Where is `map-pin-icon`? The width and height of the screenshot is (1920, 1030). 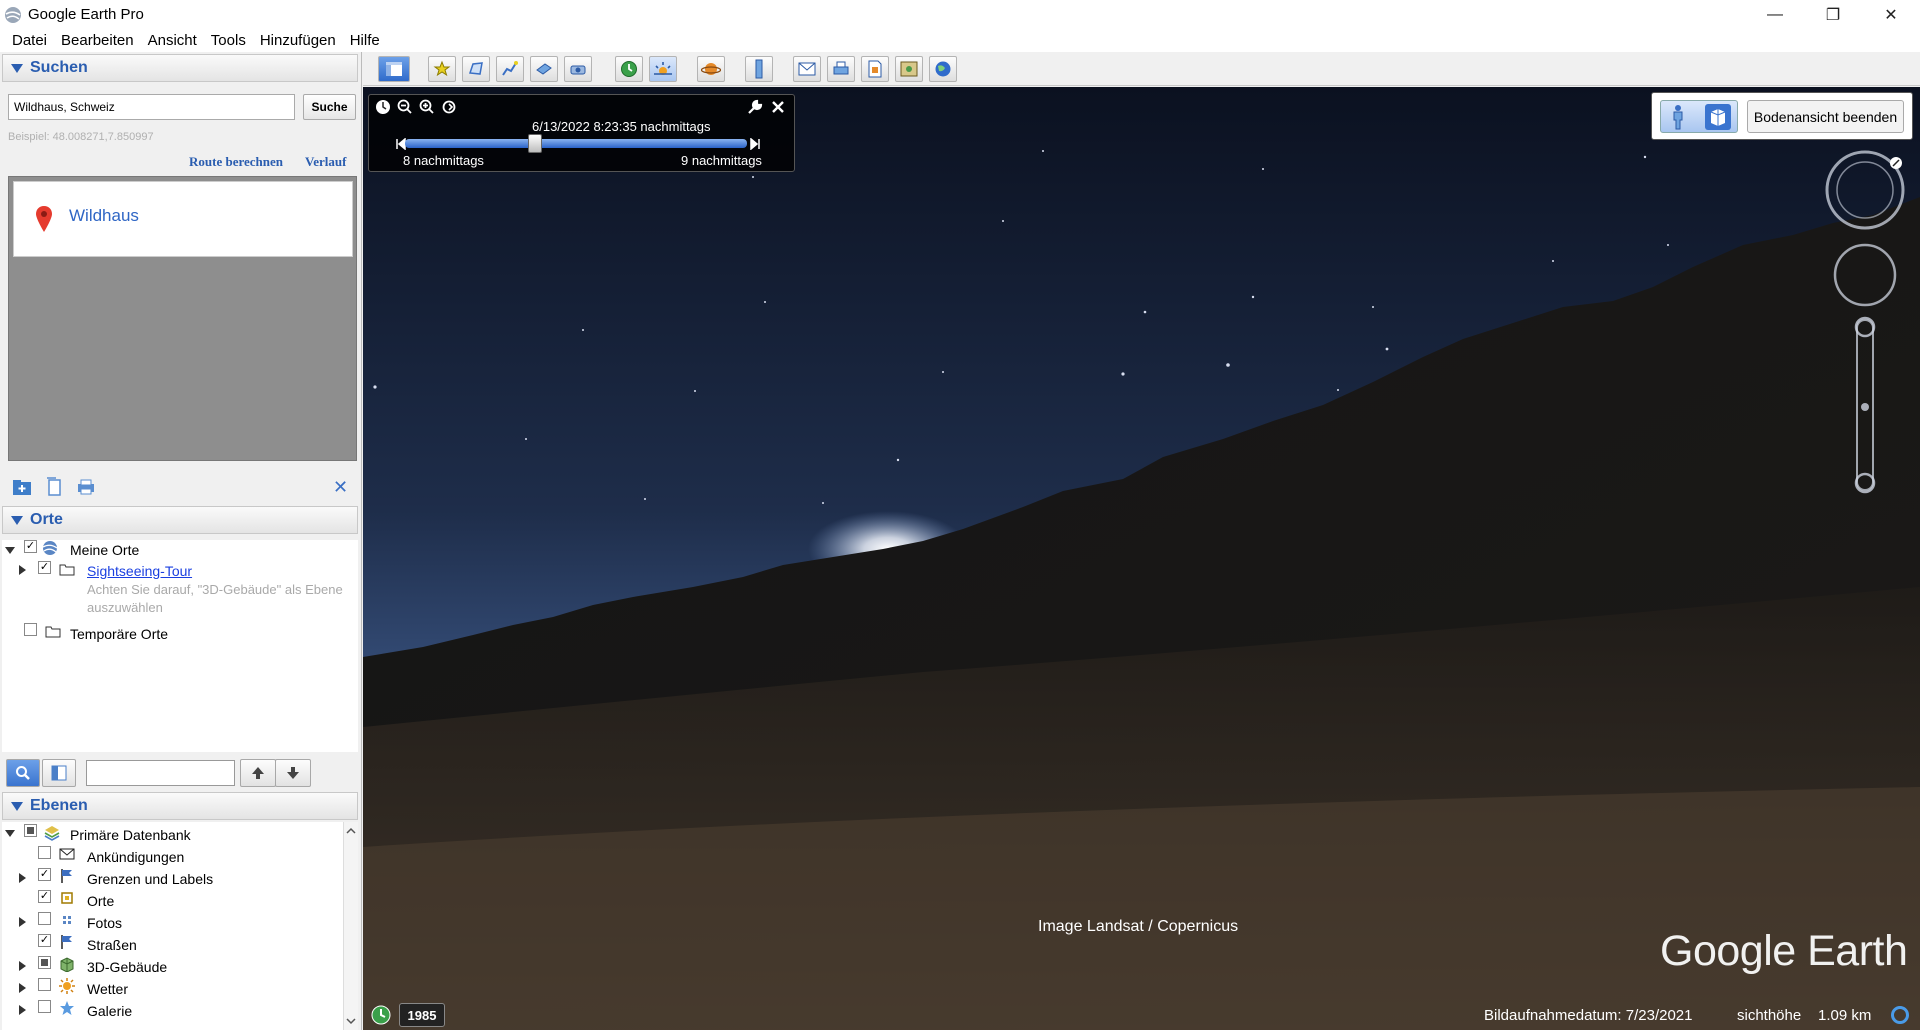
map-pin-icon is located at coordinates (44, 219).